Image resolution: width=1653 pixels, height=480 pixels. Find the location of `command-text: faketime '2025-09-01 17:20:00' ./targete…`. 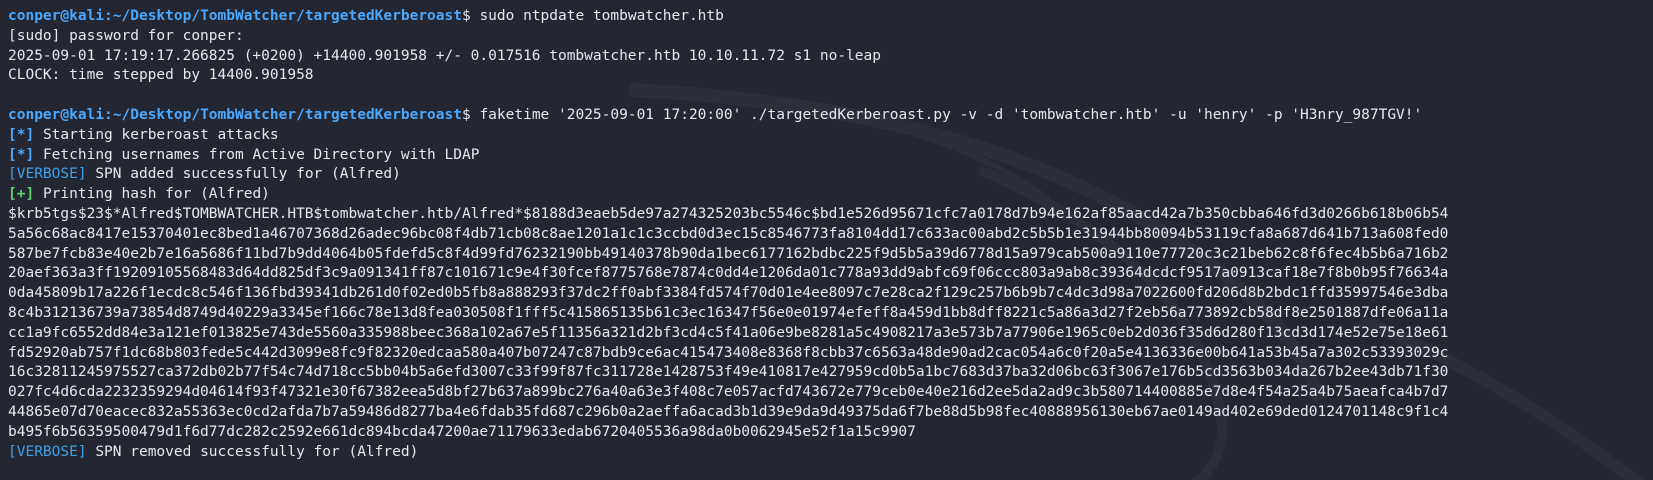

command-text: faketime '2025-09-01 17:20:00' ./targete… is located at coordinates (951, 114).